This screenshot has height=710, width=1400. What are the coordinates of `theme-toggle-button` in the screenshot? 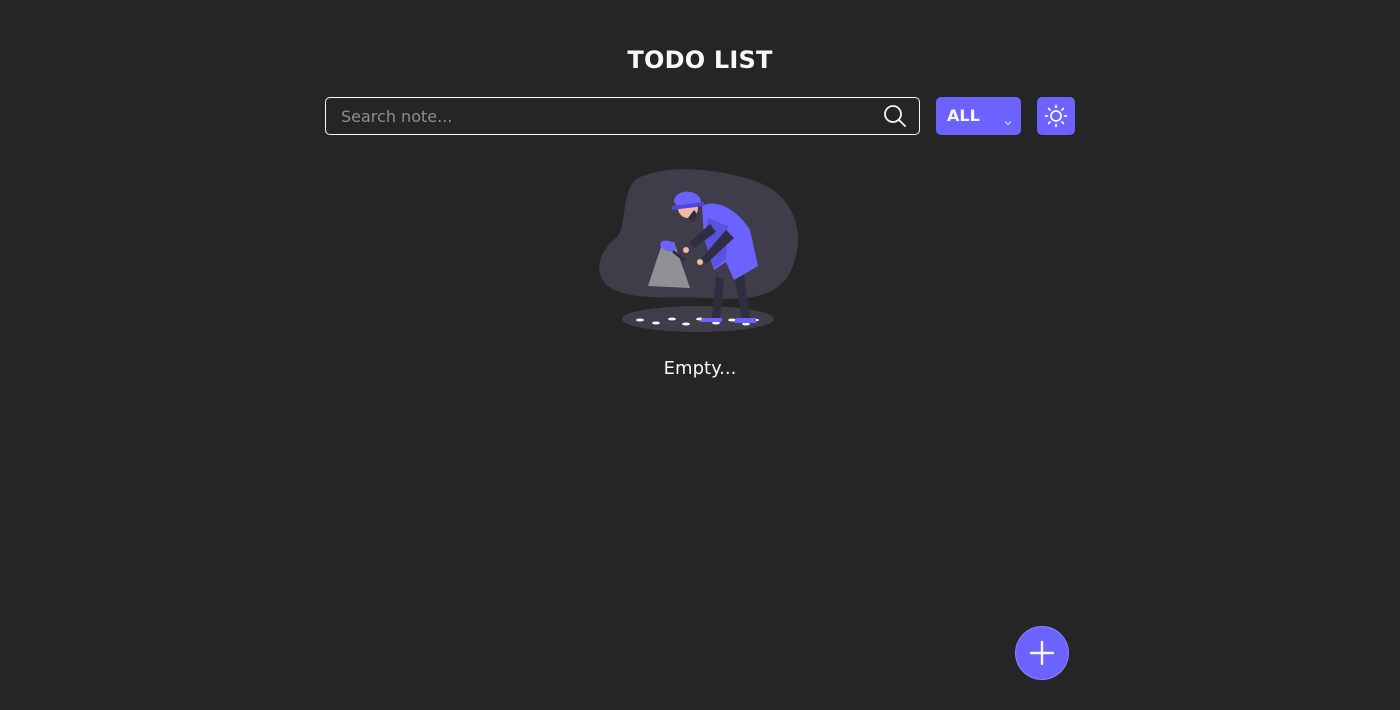 It's located at (1056, 116).